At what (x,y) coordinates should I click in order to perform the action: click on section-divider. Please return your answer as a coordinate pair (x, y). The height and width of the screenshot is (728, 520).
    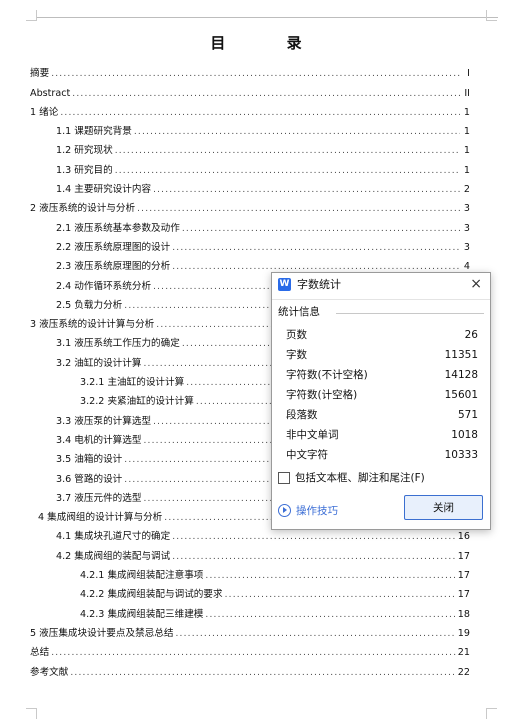
    Looking at the image, I should click on (410, 313).